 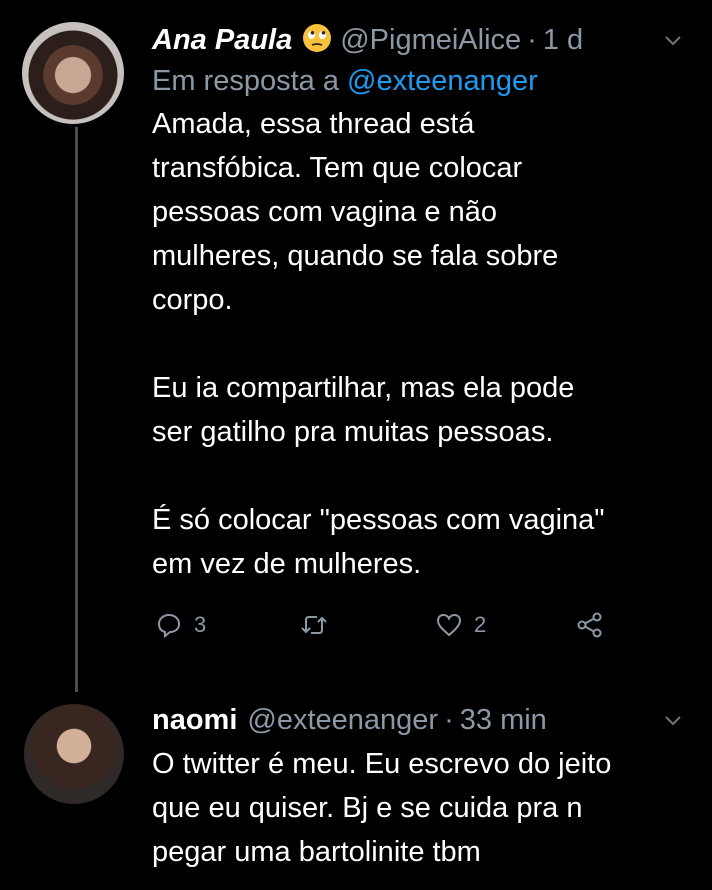 I want to click on tweet-header: naomi @exteenanger · 33 min, so click(x=421, y=720).